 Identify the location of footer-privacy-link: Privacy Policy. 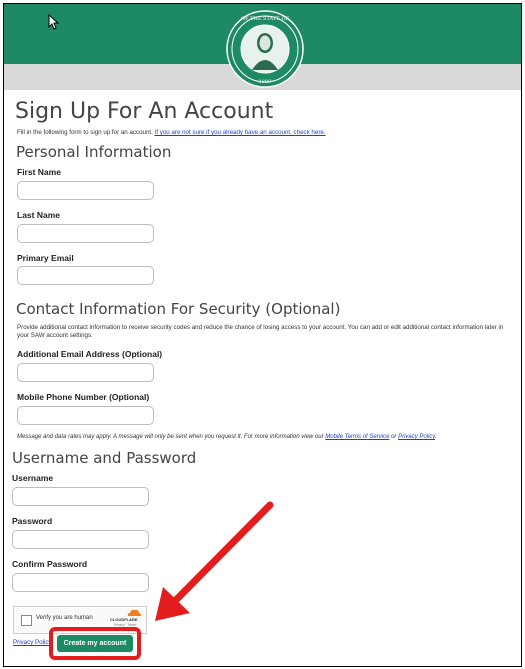
(32, 642).